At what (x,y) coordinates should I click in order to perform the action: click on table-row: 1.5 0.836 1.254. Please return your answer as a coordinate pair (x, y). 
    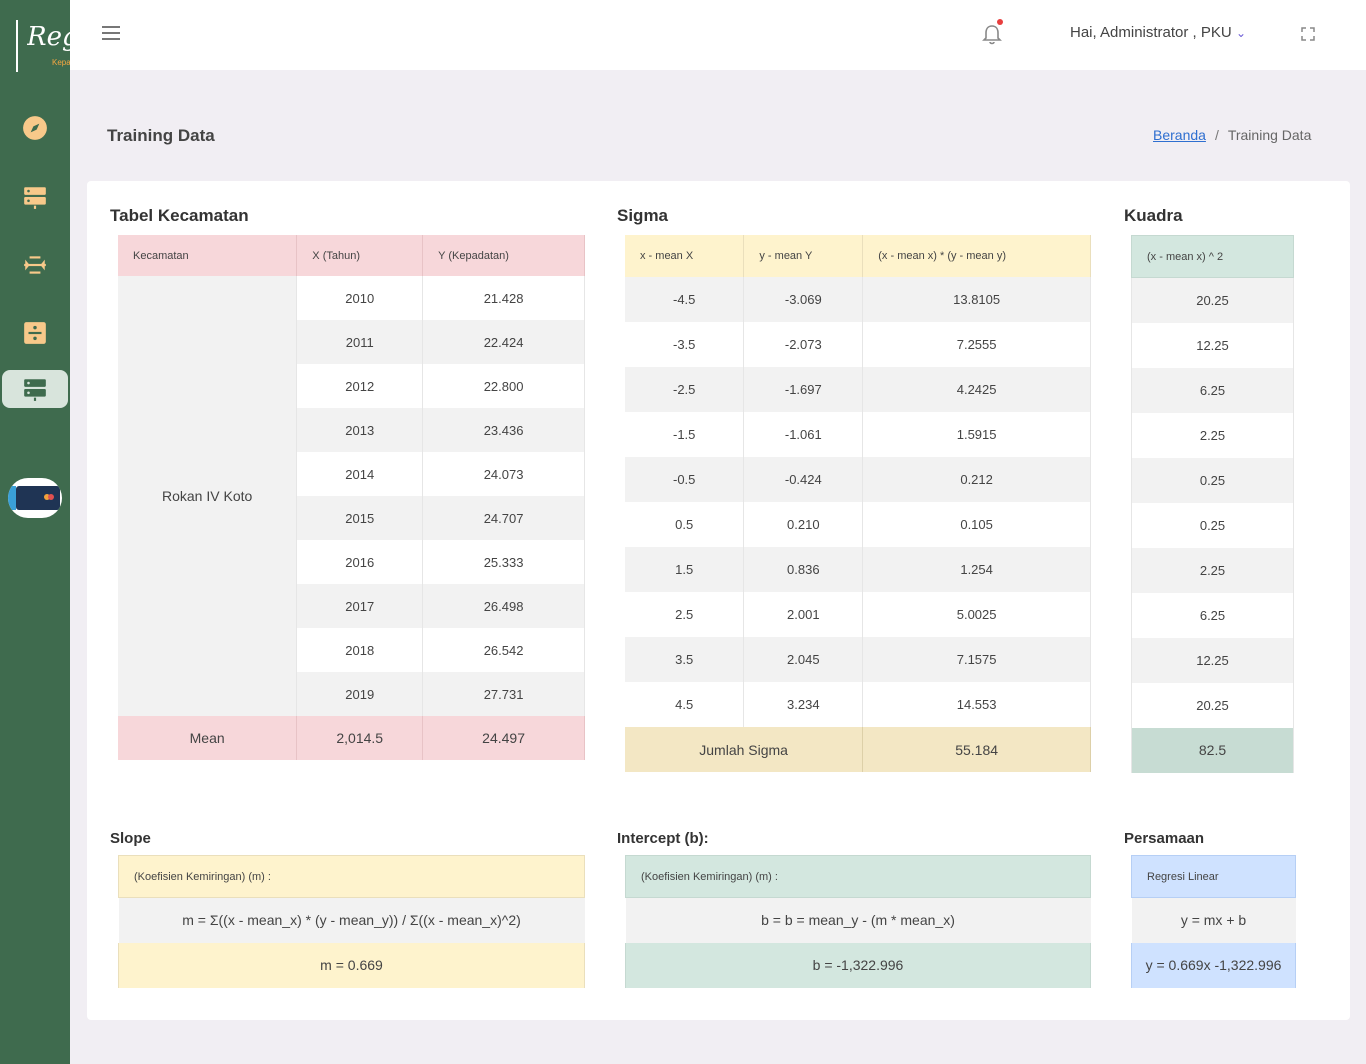
    Looking at the image, I should click on (858, 569).